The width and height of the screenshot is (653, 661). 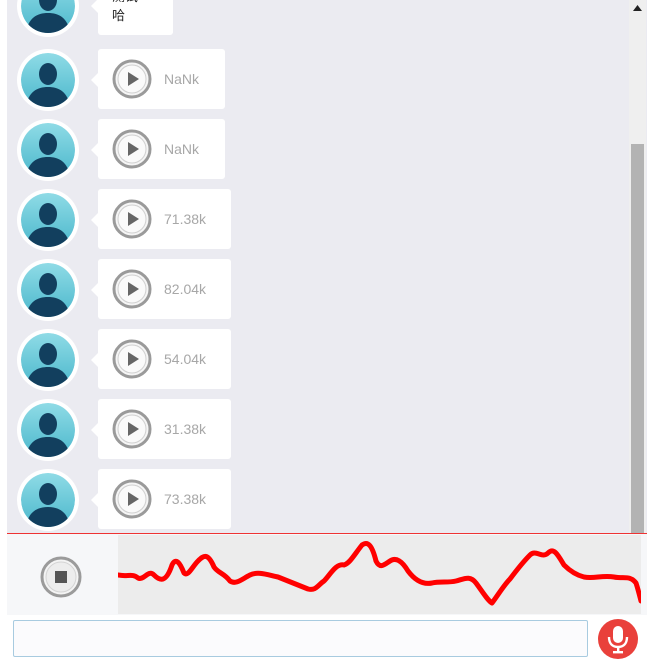 What do you see at coordinates (131, 11) in the screenshot?
I see `message-text: 测试一哈` at bounding box center [131, 11].